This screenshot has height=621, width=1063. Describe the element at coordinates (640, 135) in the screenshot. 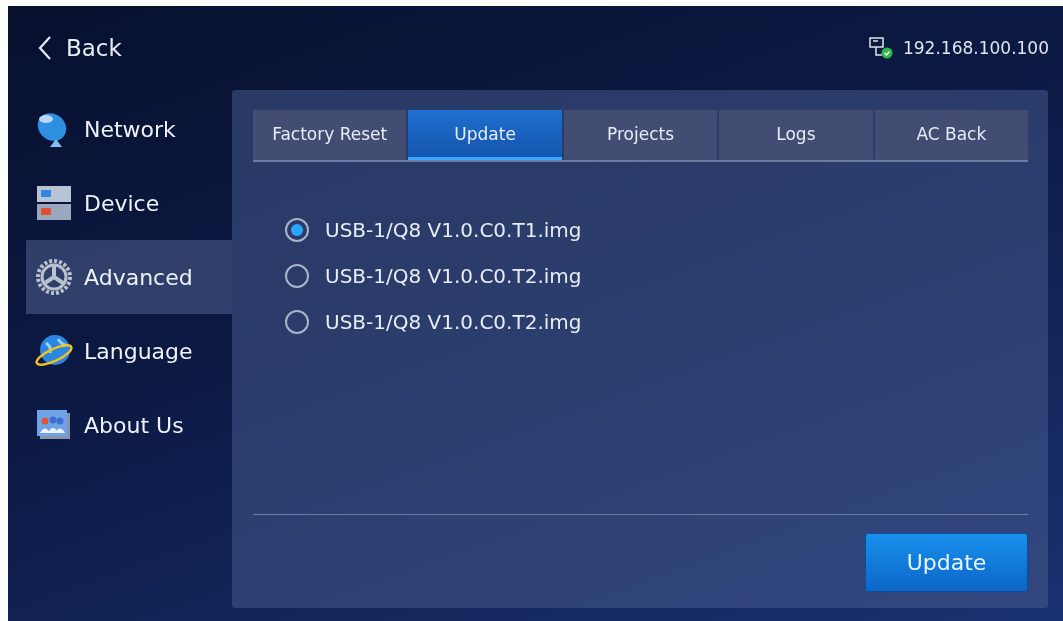

I see `tab: Projects` at that location.